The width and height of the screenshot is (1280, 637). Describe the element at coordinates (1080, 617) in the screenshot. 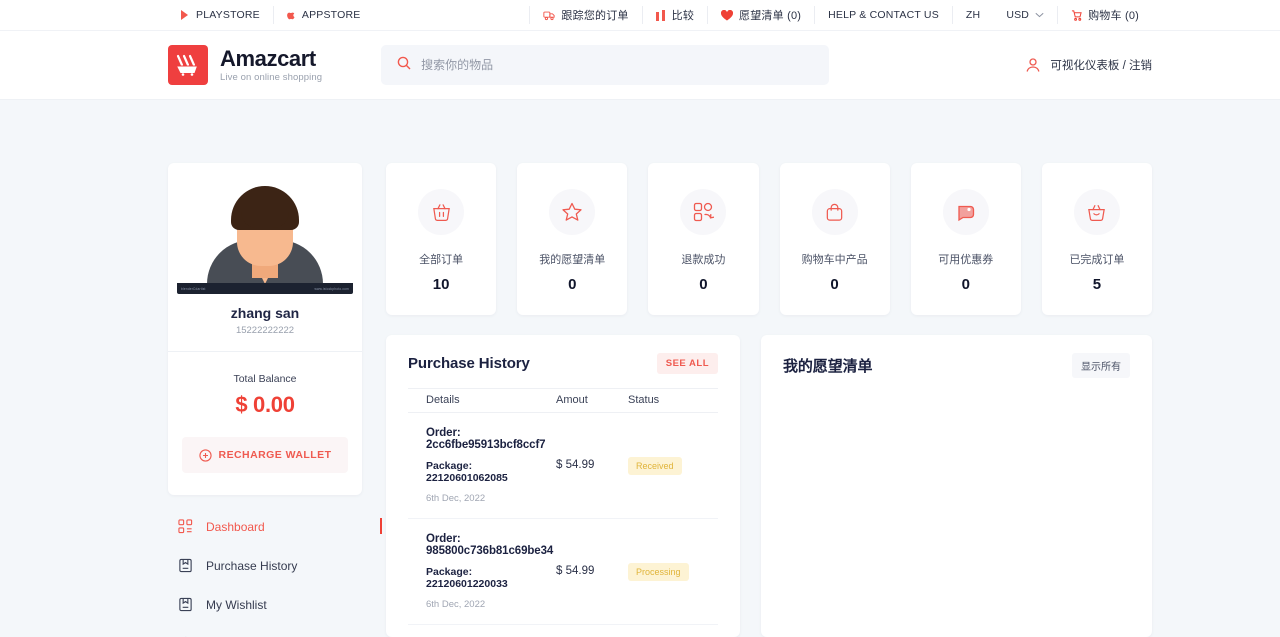

I see `page-watermark: ngchuhai.com` at that location.